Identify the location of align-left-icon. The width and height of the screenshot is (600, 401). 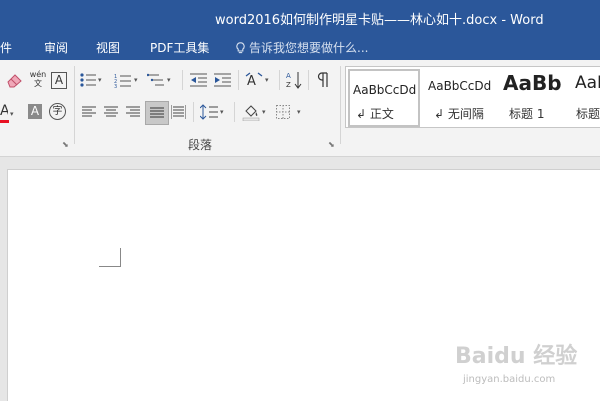
(89, 112).